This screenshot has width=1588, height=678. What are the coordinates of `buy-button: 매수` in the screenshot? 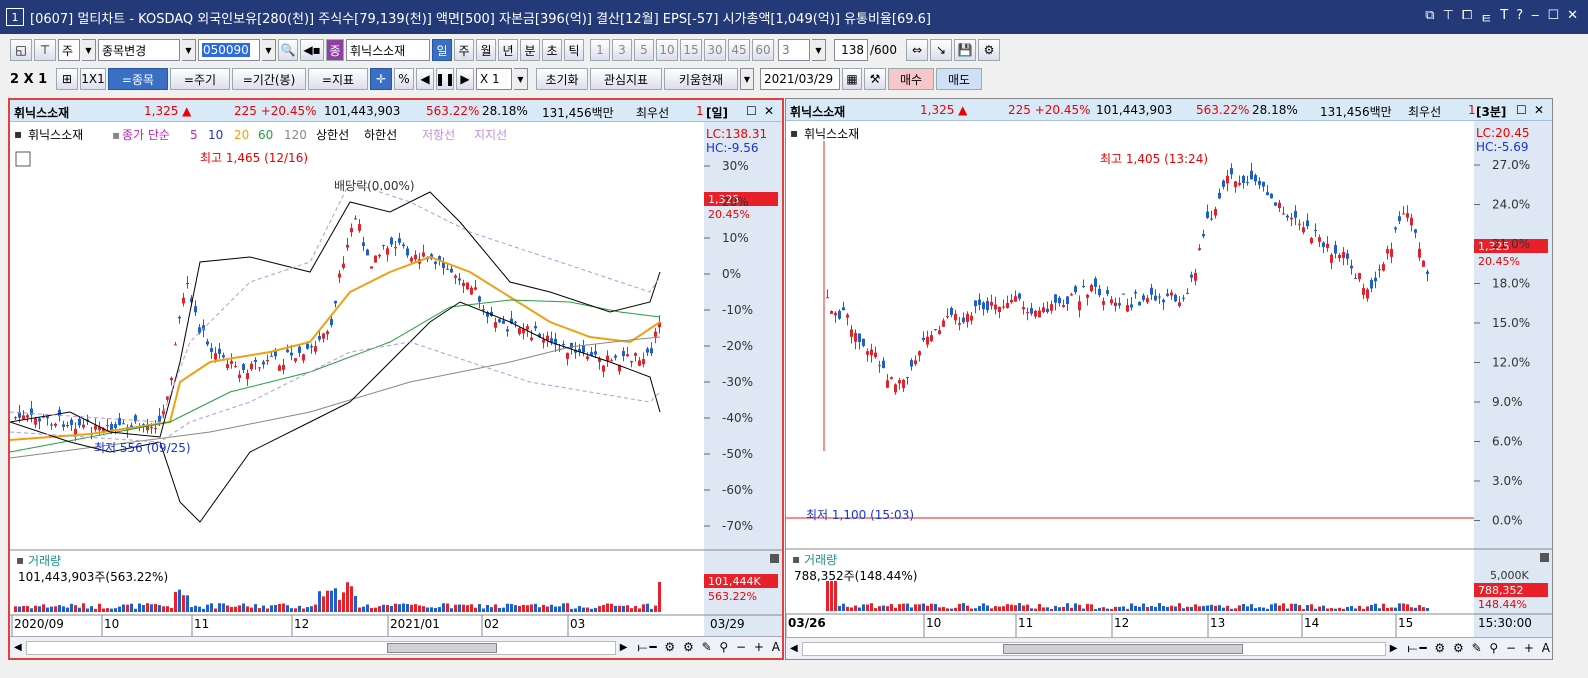 It's located at (911, 79).